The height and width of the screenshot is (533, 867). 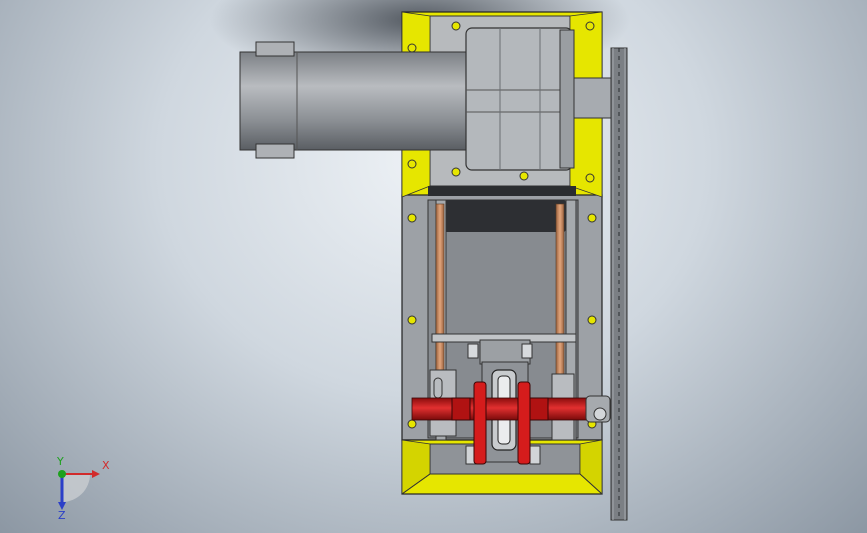 I want to click on z-axis-label: Z, so click(x=62, y=514).